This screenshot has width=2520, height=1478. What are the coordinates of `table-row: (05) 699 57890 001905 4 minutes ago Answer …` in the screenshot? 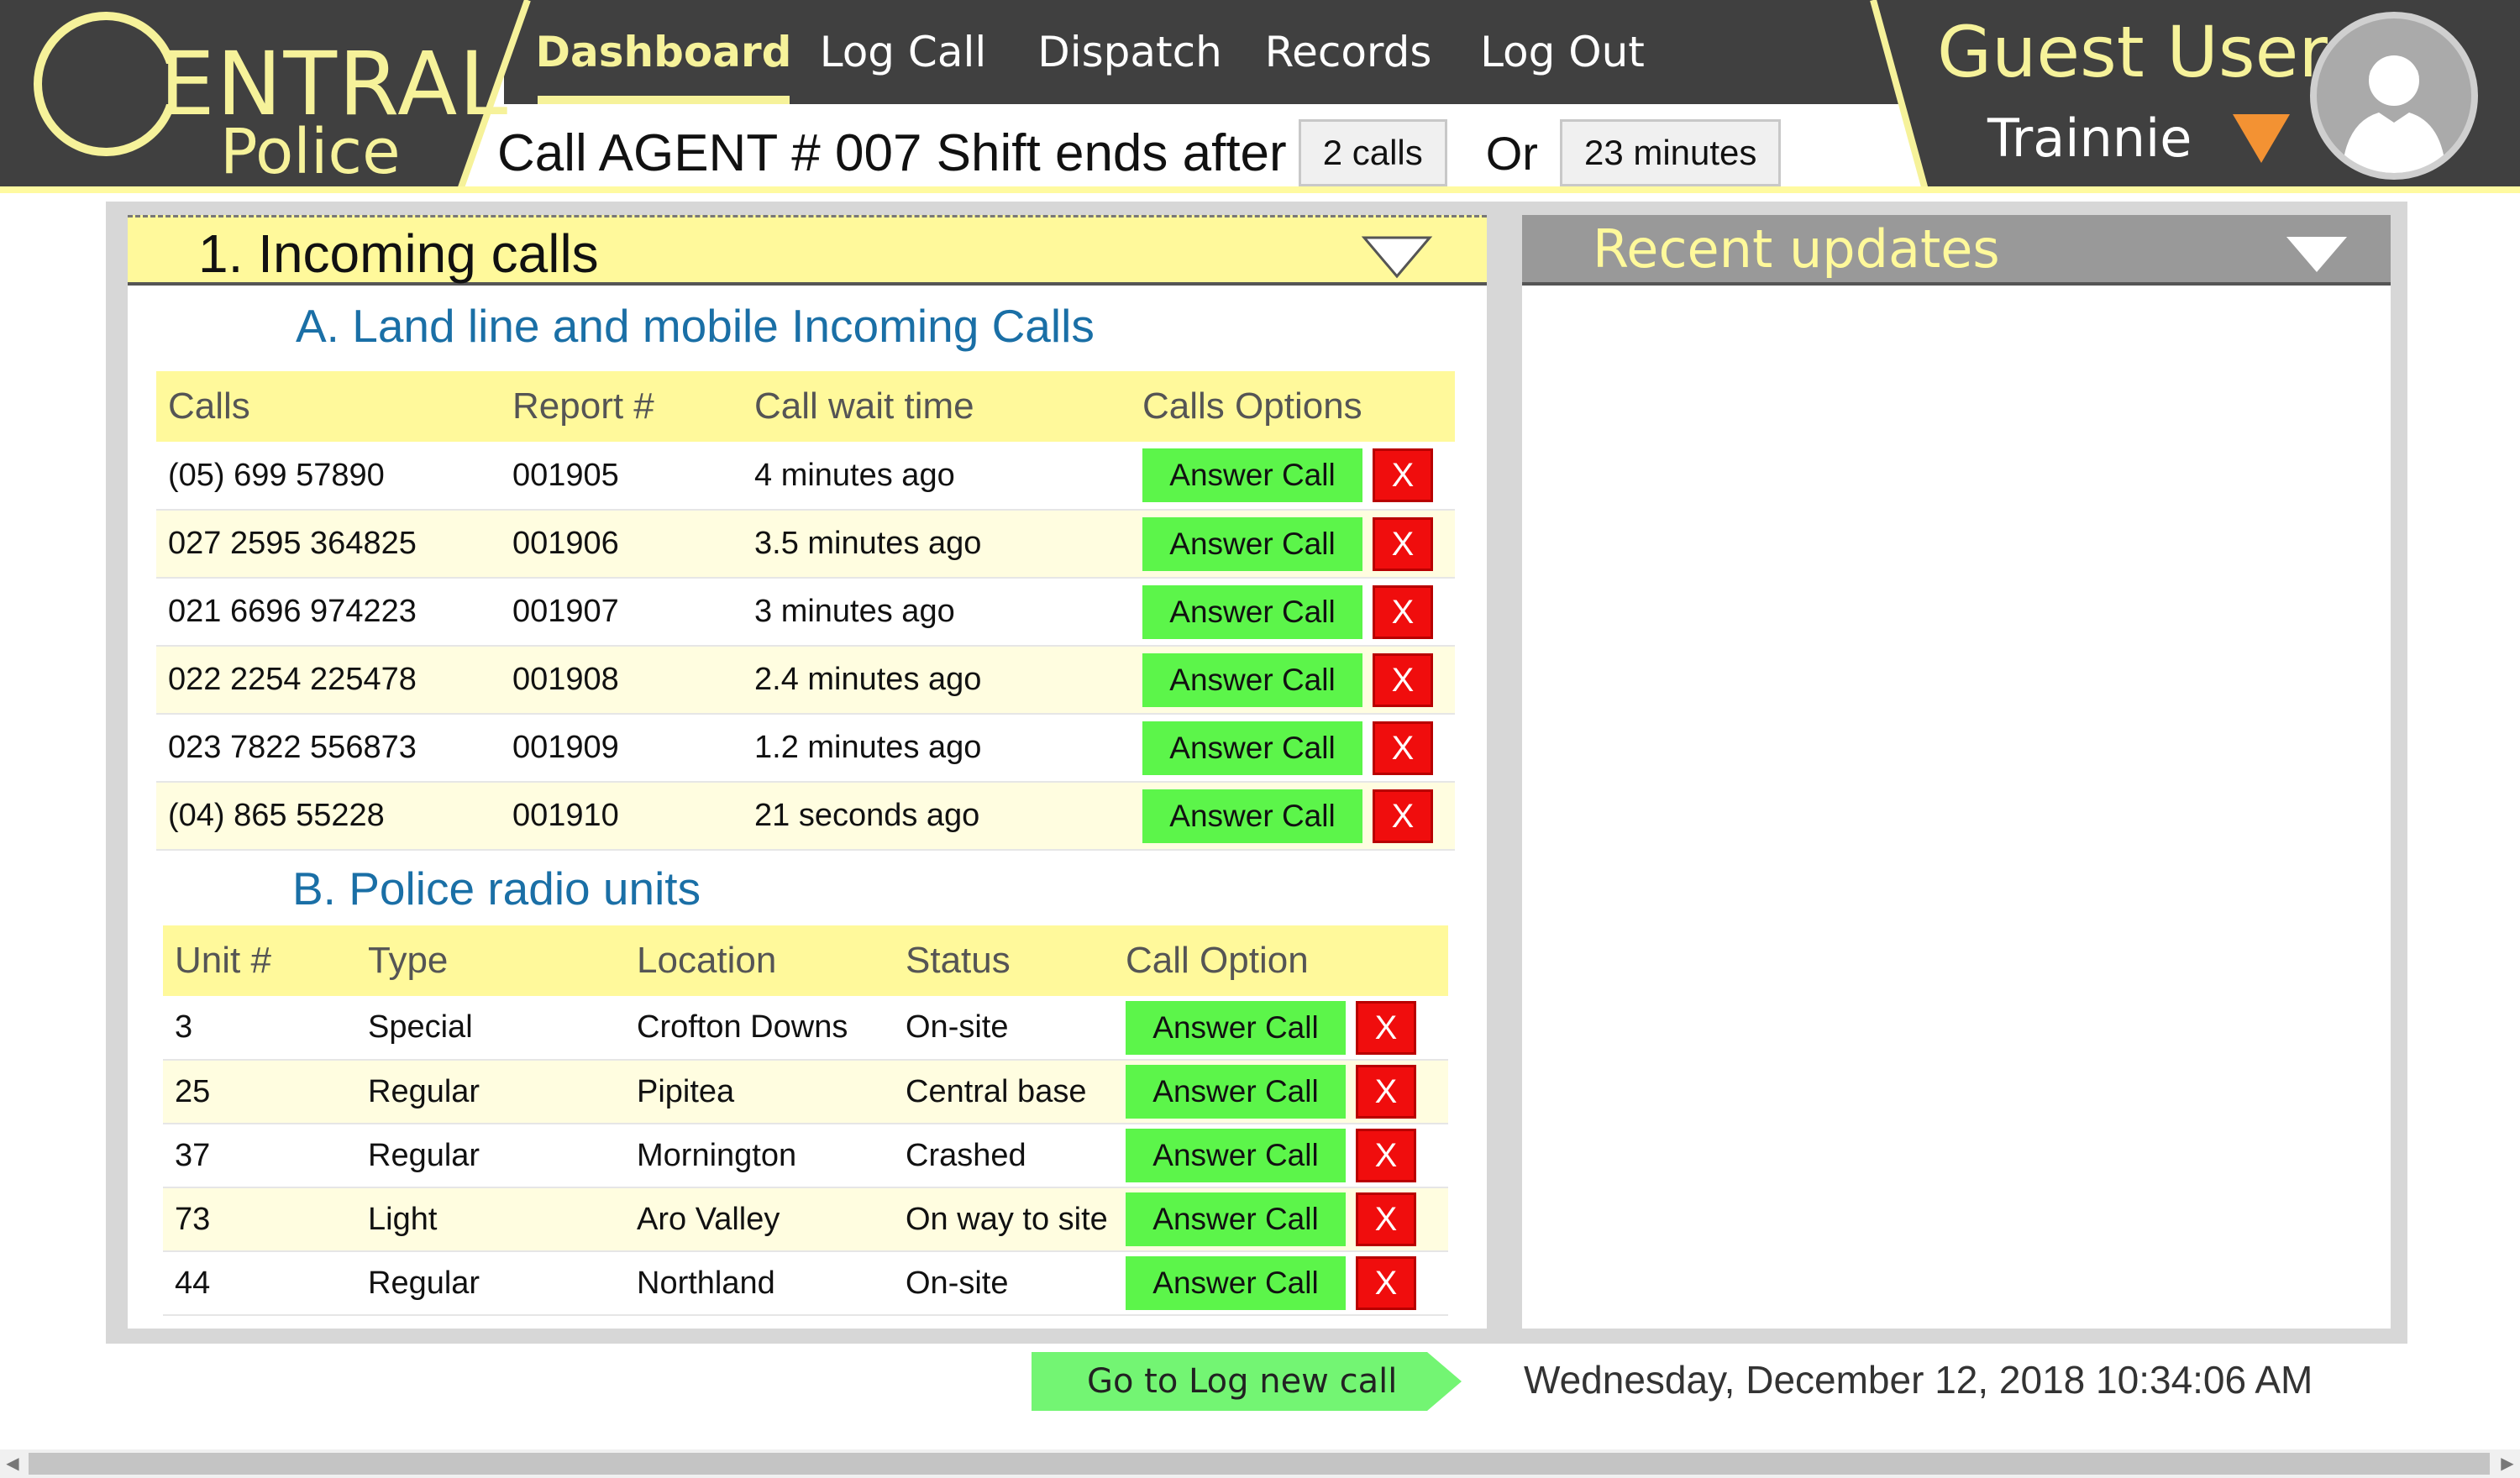 It's located at (805, 476).